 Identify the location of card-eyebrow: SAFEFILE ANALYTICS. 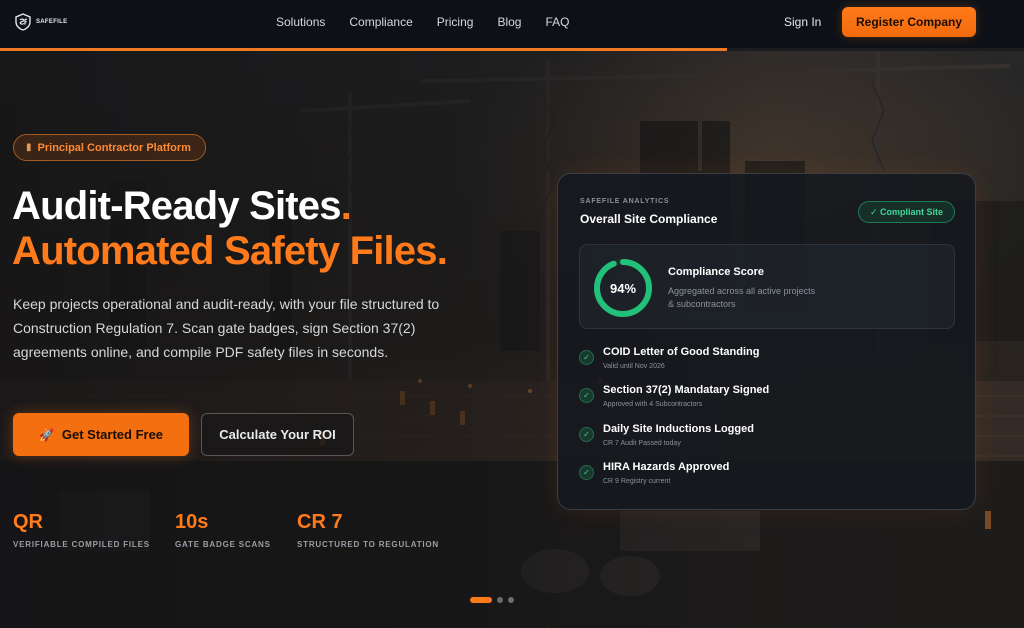
(625, 201).